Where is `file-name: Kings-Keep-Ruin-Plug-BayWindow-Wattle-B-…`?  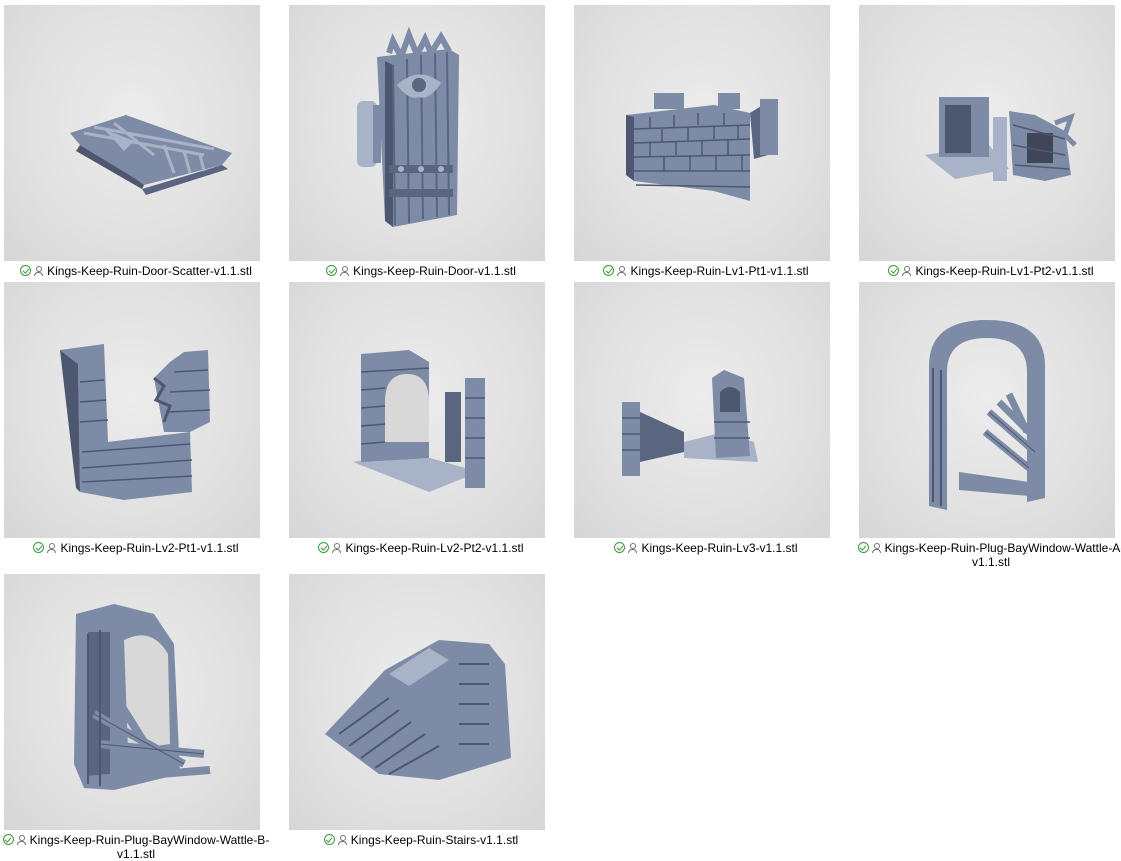
file-name: Kings-Keep-Ruin-Plug-BayWindow-Wattle-B-… is located at coordinates (136, 847).